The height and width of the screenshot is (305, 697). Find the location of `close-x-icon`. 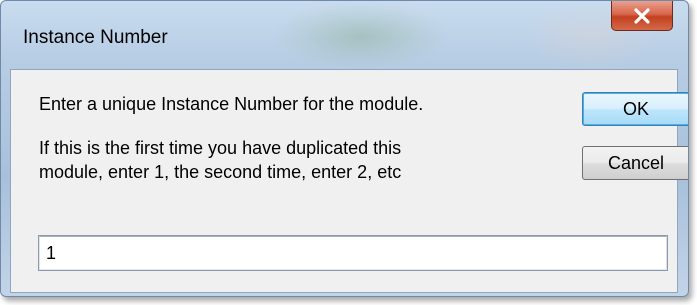

close-x-icon is located at coordinates (642, 15).